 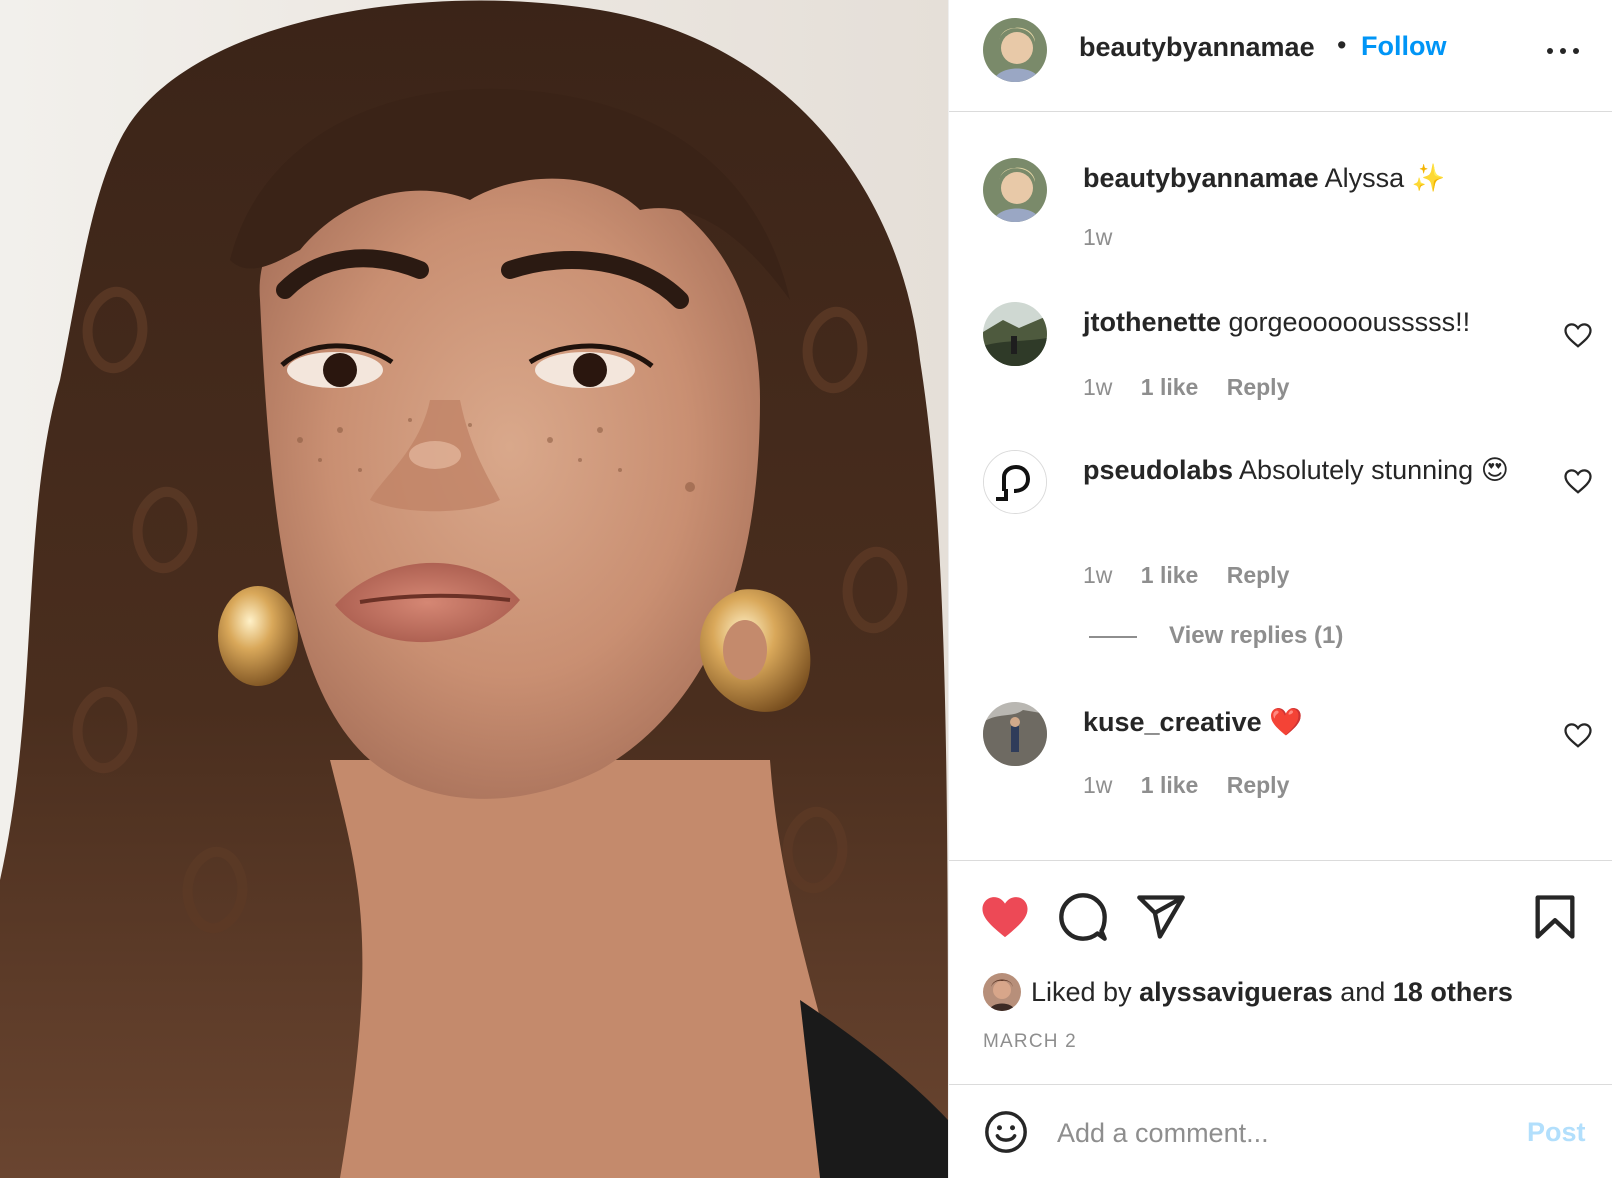 What do you see at coordinates (1272, 1133) in the screenshot?
I see `comment-input` at bounding box center [1272, 1133].